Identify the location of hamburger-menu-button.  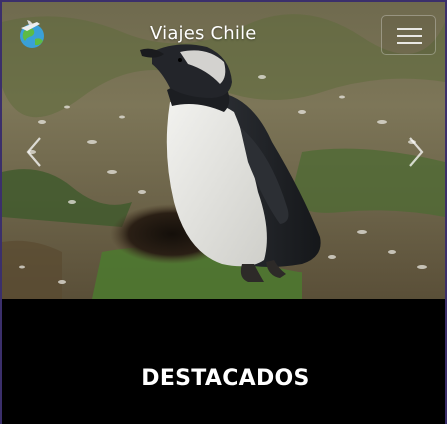
(408, 35).